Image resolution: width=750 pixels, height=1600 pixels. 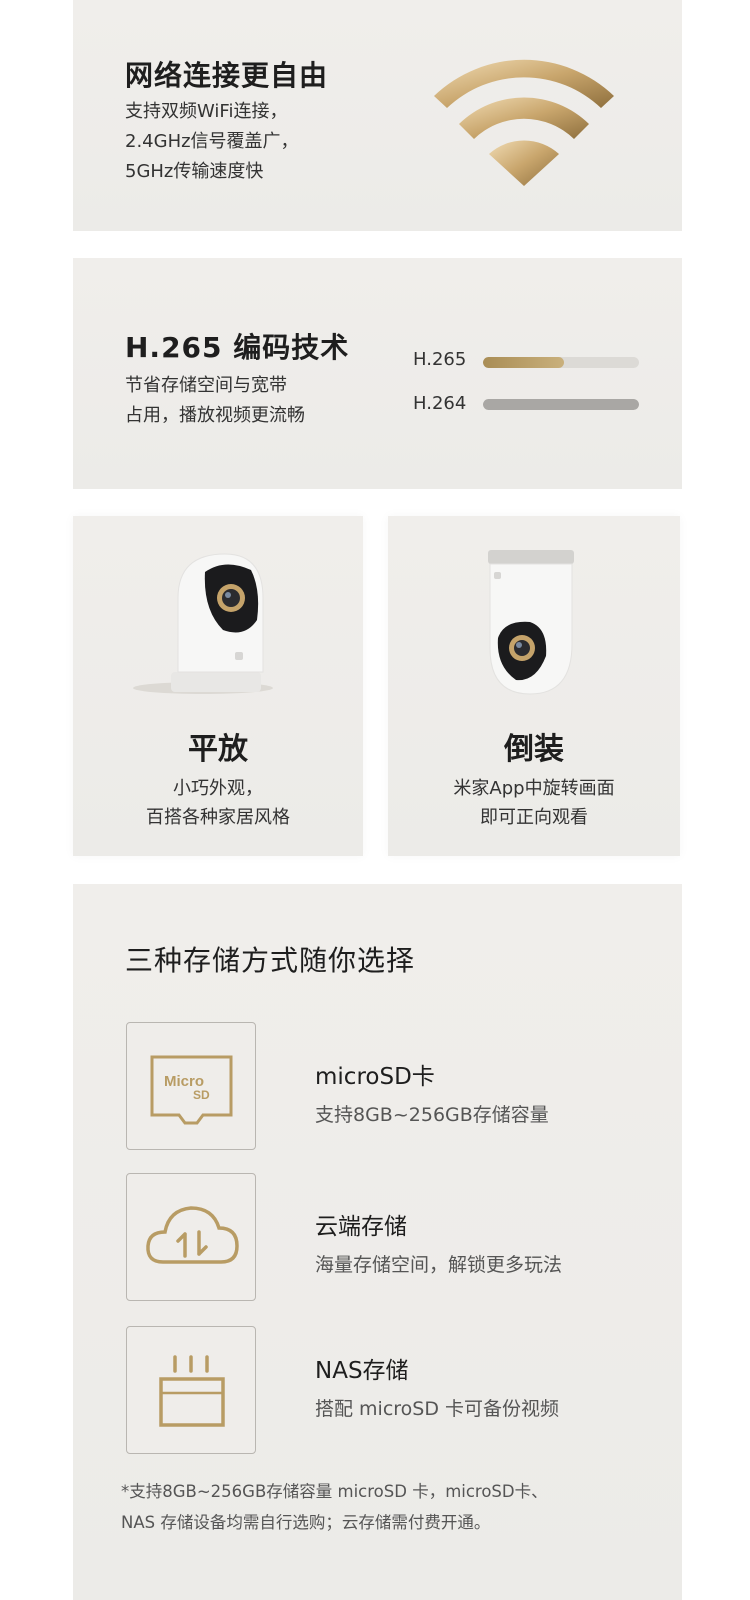 I want to click on wifi-desc-line: 2.4GHz信号覆盖广，, so click(x=212, y=141).